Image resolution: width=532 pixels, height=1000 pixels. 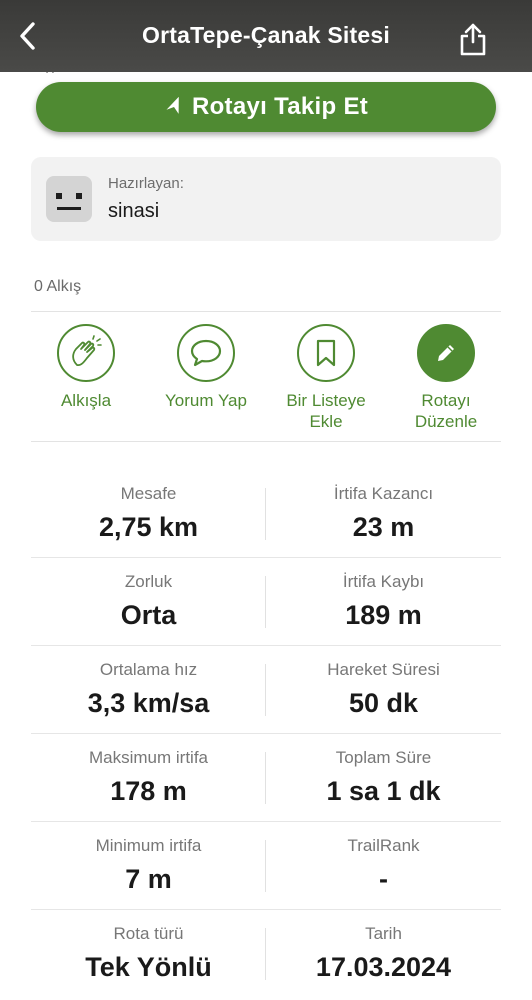 What do you see at coordinates (326, 411) in the screenshot?
I see `add-to-list-label: Bir Listeye Ekle` at bounding box center [326, 411].